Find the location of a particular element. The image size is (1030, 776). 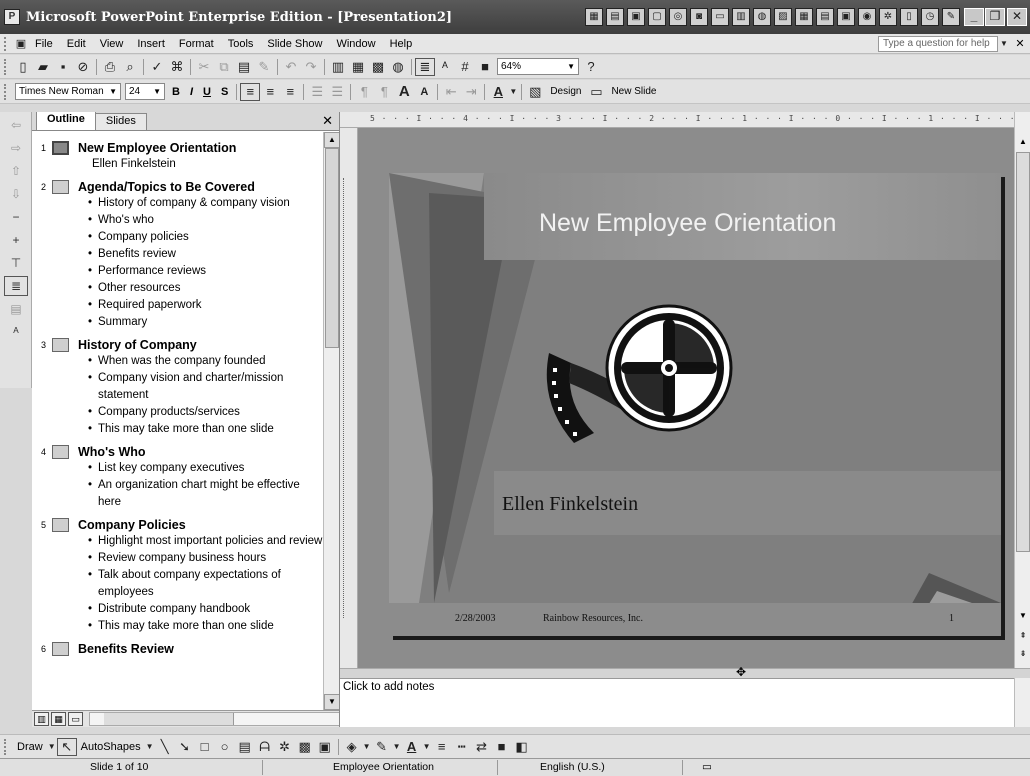

menu-edit: Edit is located at coordinates (76, 44).